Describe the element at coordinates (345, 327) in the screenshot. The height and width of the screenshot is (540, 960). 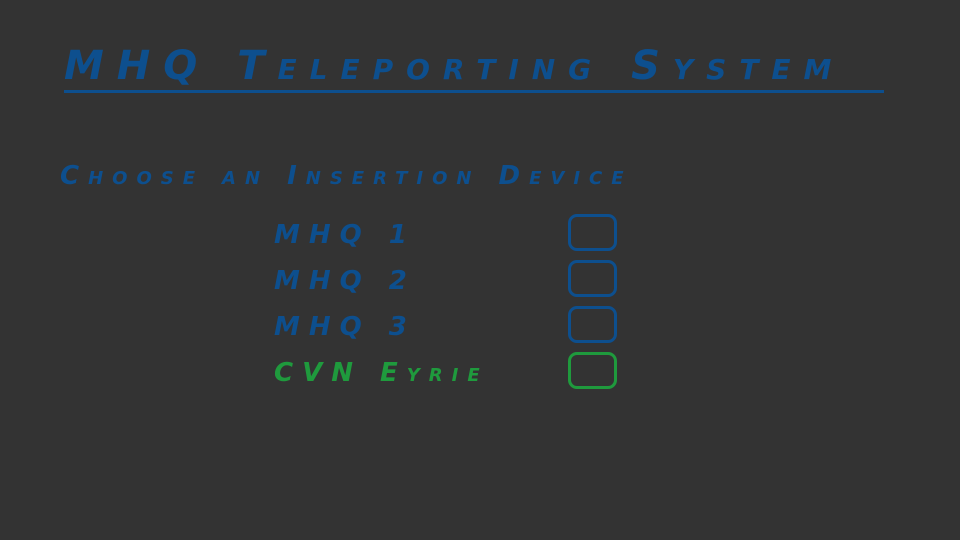
I see `option-label: MHQ 3` at that location.